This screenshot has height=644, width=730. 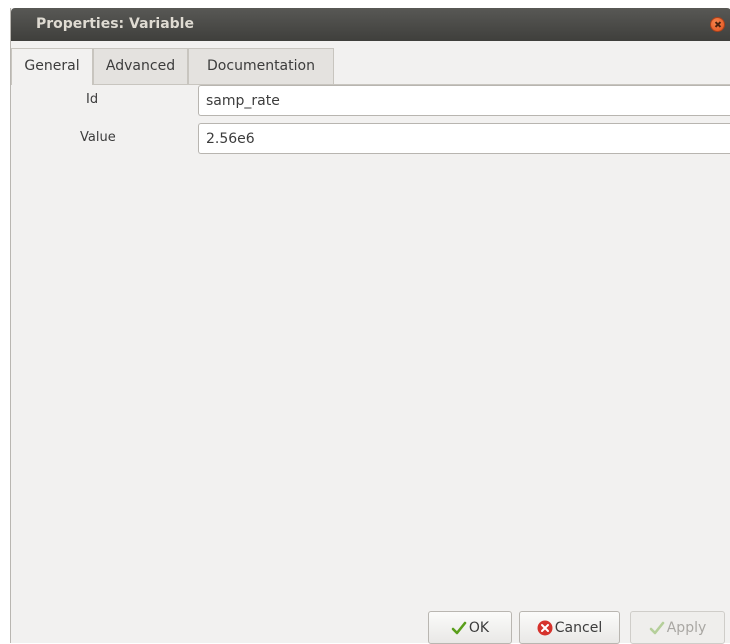 What do you see at coordinates (479, 627) in the screenshot?
I see `ok-label: OK` at bounding box center [479, 627].